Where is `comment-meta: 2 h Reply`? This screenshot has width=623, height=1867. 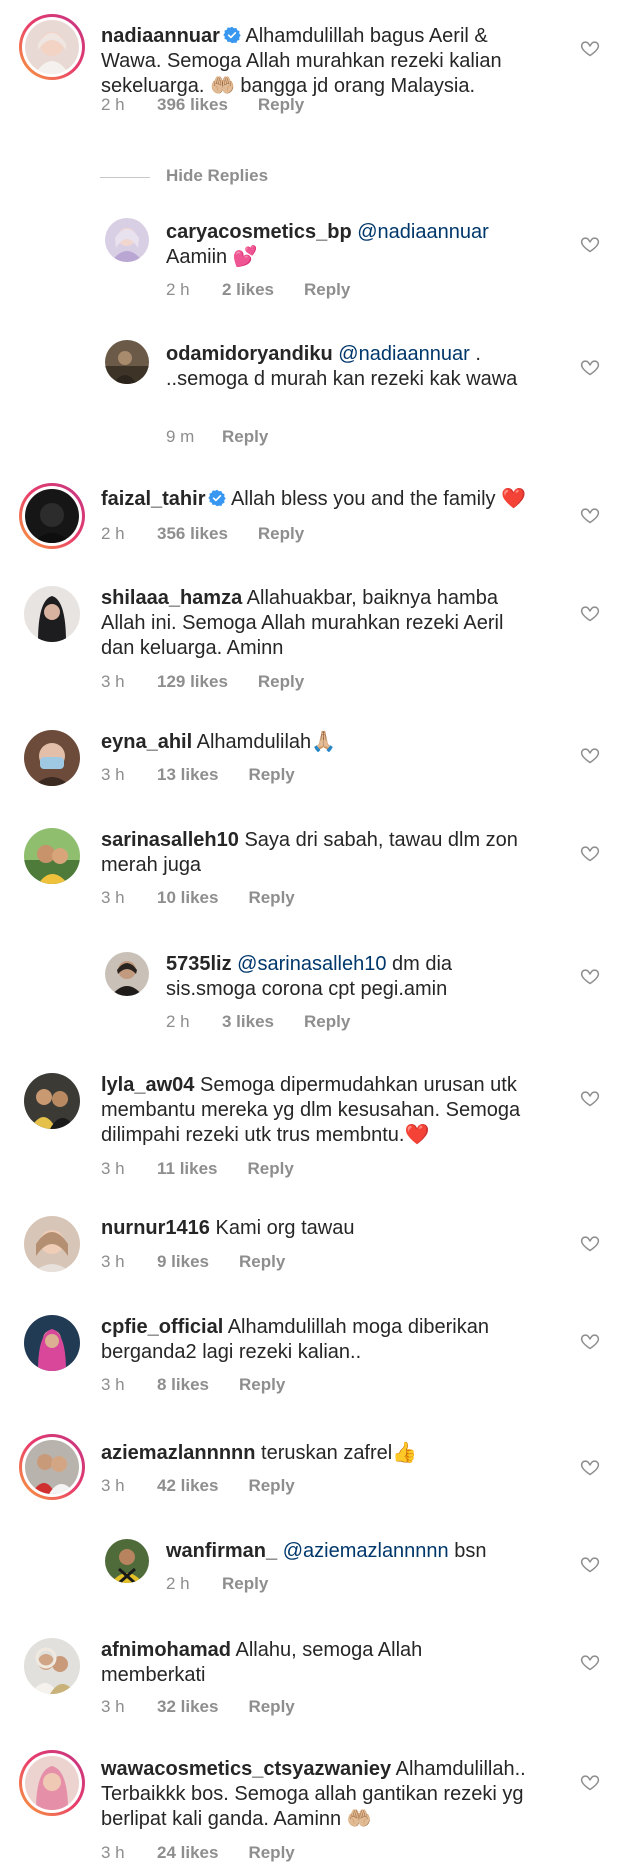
comment-meta: 2 h Reply is located at coordinates (217, 1584).